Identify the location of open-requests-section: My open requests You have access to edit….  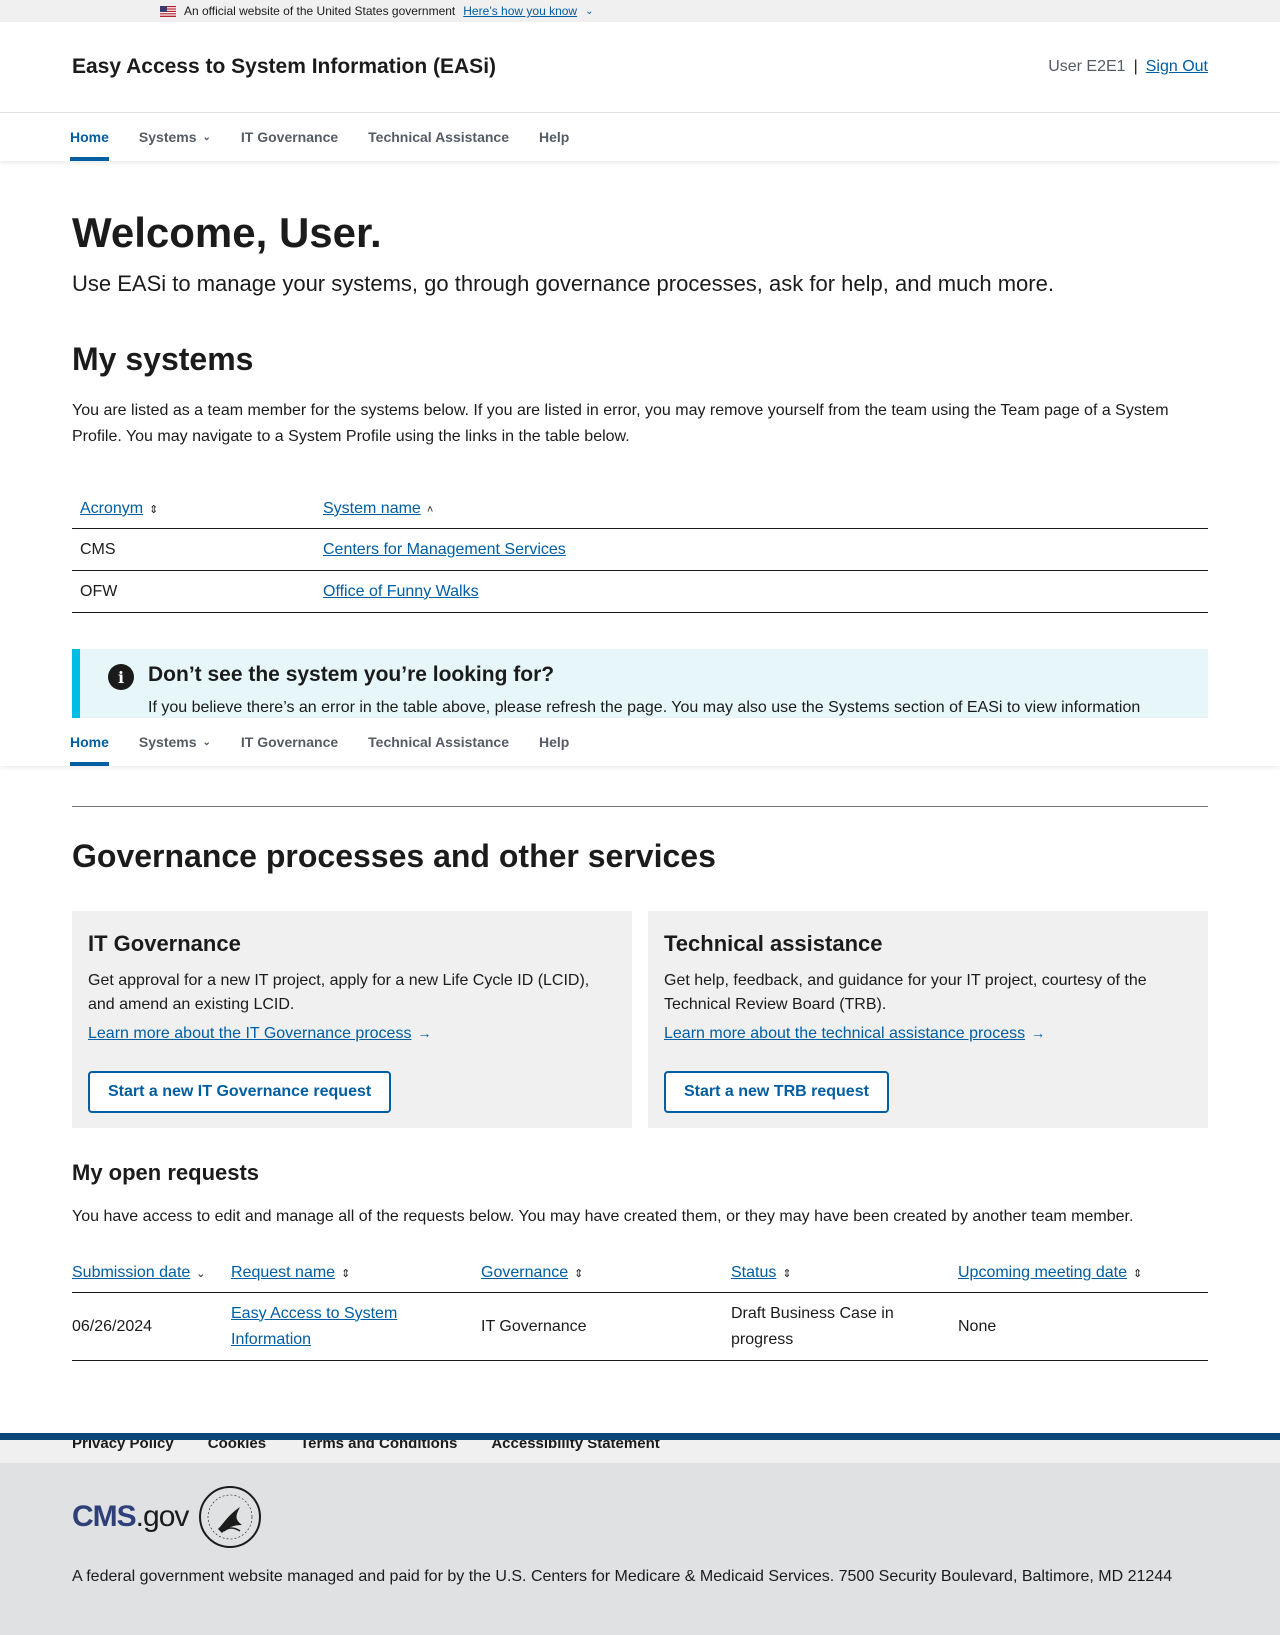
(640, 1260).